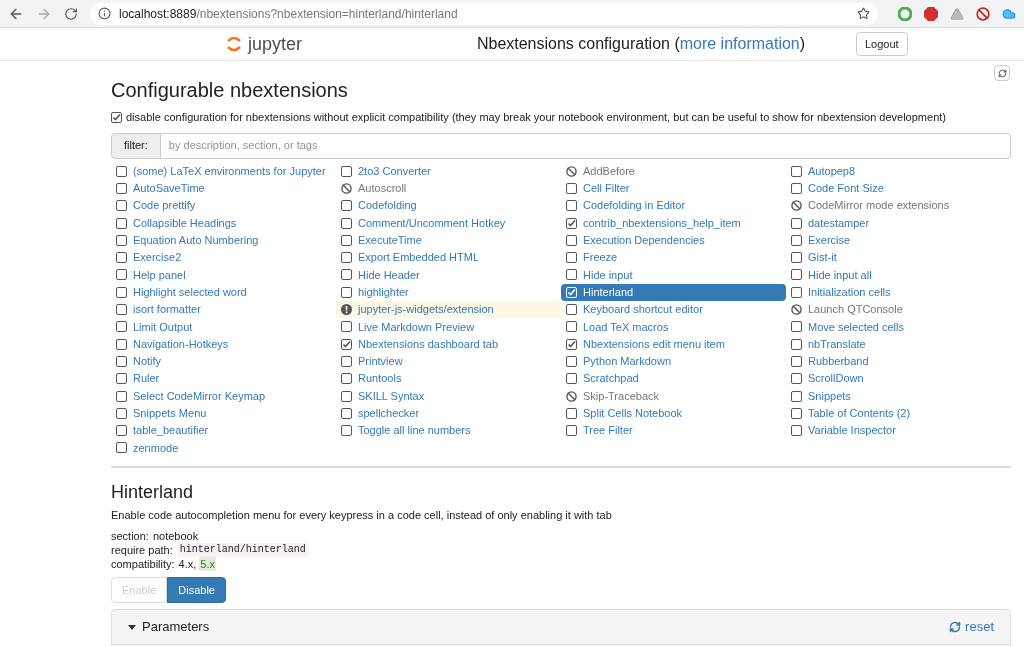  What do you see at coordinates (448, 258) in the screenshot?
I see `extension-item: Export Embedded HTML` at bounding box center [448, 258].